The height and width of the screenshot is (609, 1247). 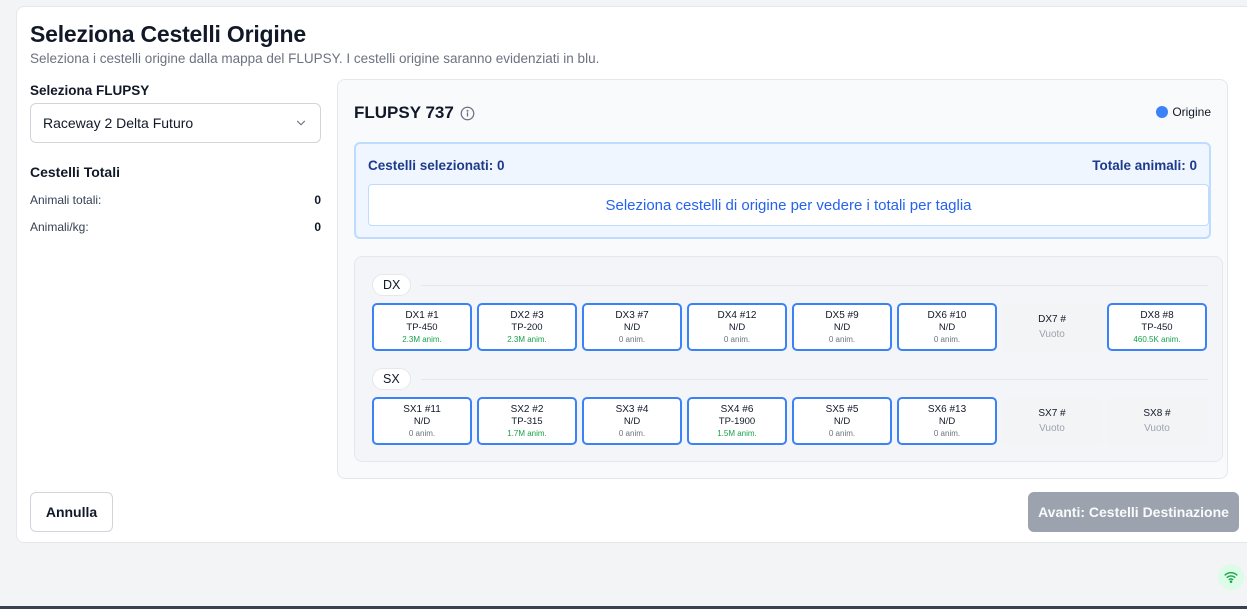 What do you see at coordinates (317, 227) in the screenshot?
I see `animals-kg-value: 0` at bounding box center [317, 227].